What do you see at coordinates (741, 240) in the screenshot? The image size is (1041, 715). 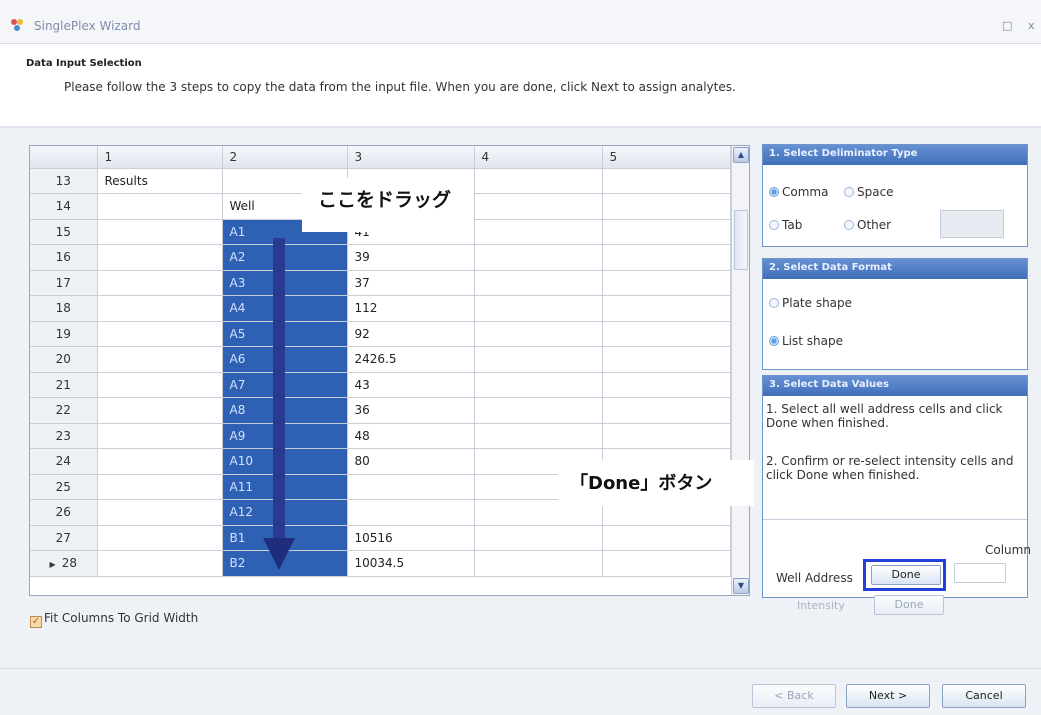 I see `scroll-thumb` at bounding box center [741, 240].